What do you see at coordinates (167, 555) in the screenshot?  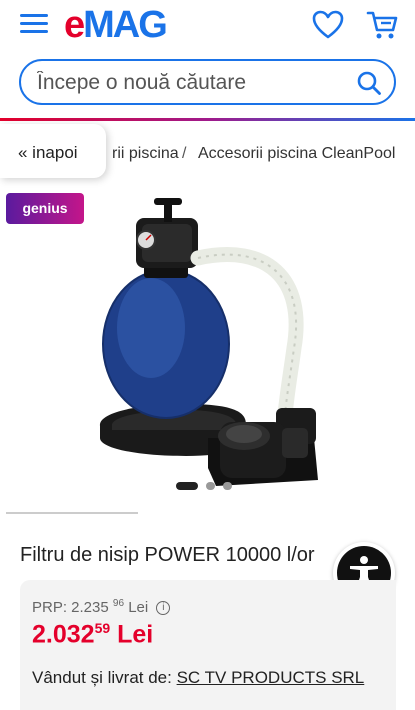 I see `product-title: Filtru de nisip POWER 10000 l/or` at bounding box center [167, 555].